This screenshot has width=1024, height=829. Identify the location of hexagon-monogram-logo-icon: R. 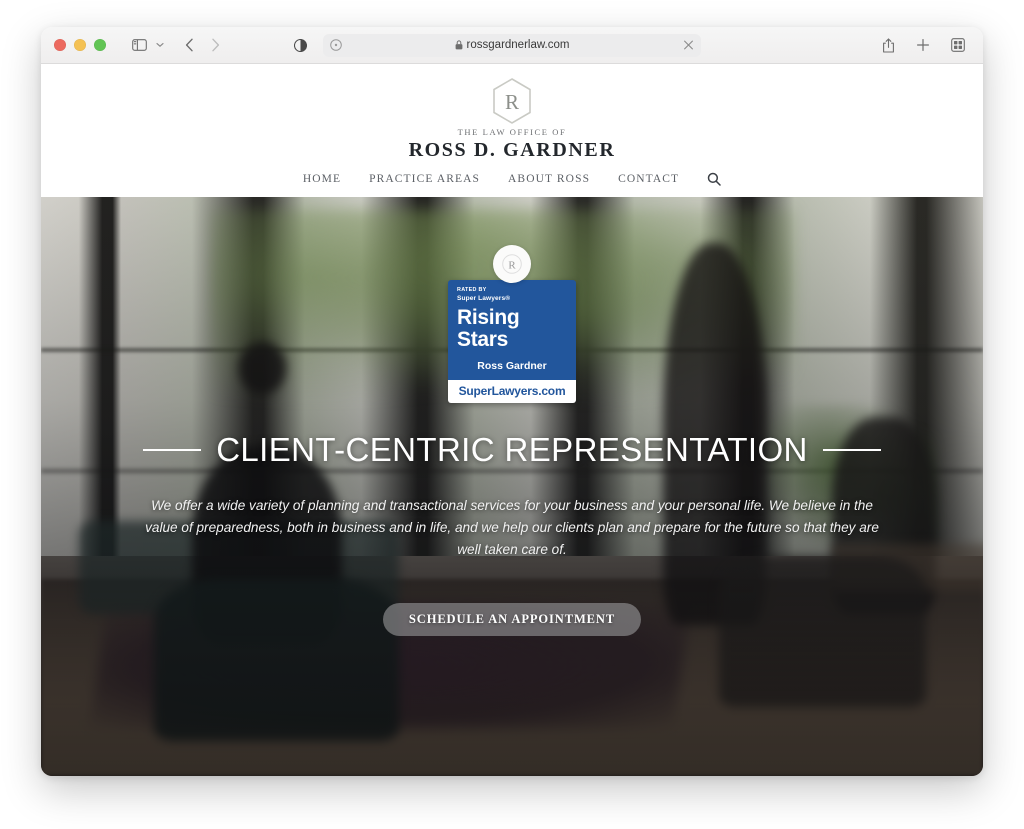
(512, 101).